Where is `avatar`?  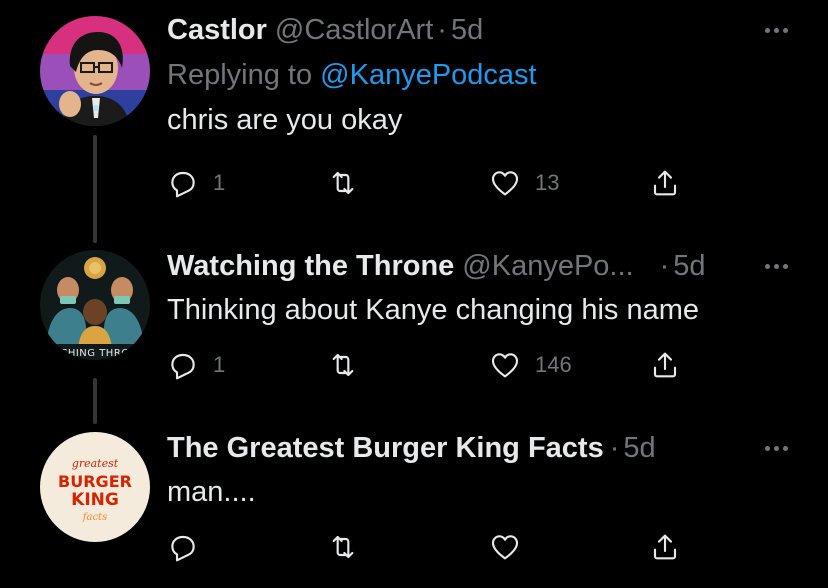
avatar is located at coordinates (95, 71).